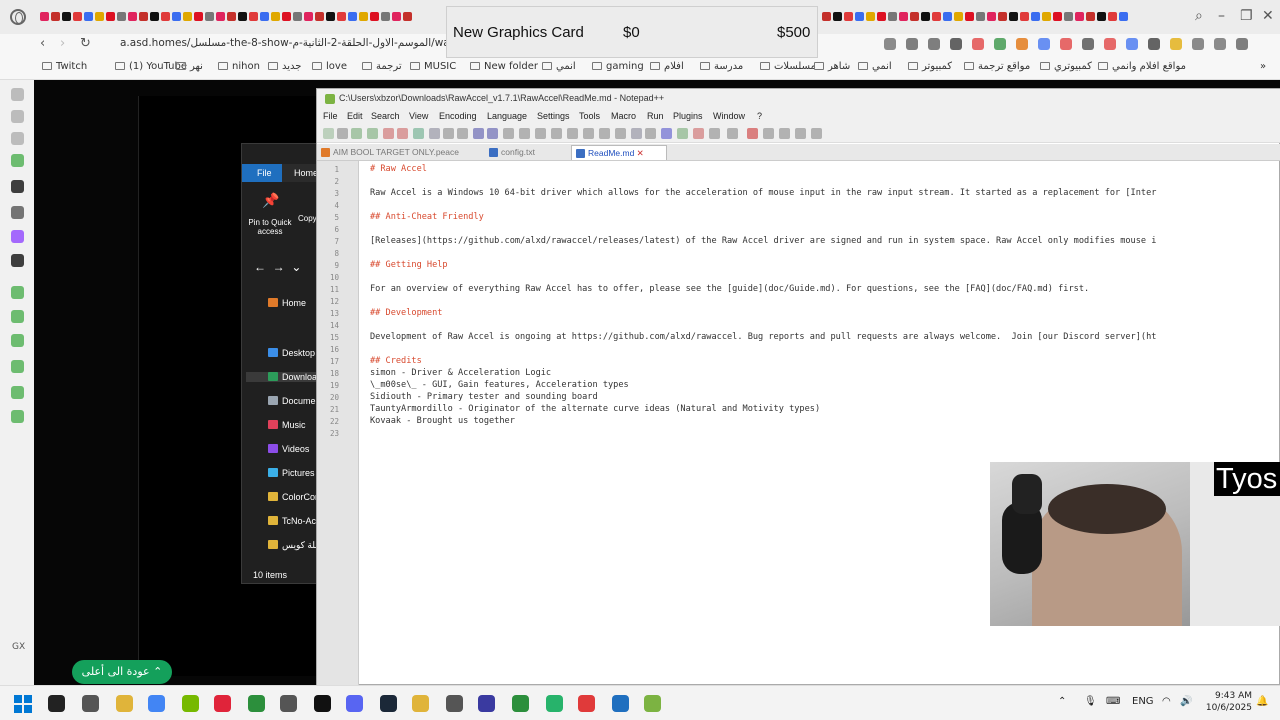 The image size is (1280, 720). I want to click on menu-item: Edit, so click(355, 116).